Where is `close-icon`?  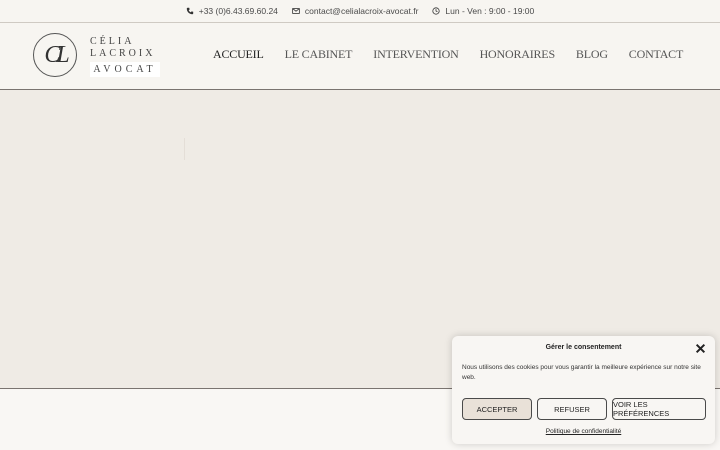
close-icon is located at coordinates (700, 348).